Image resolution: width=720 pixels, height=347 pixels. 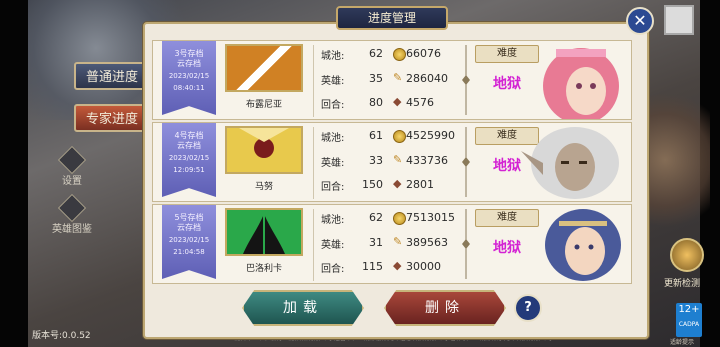 What do you see at coordinates (72, 160) in the screenshot?
I see `gear-icon` at bounding box center [72, 160].